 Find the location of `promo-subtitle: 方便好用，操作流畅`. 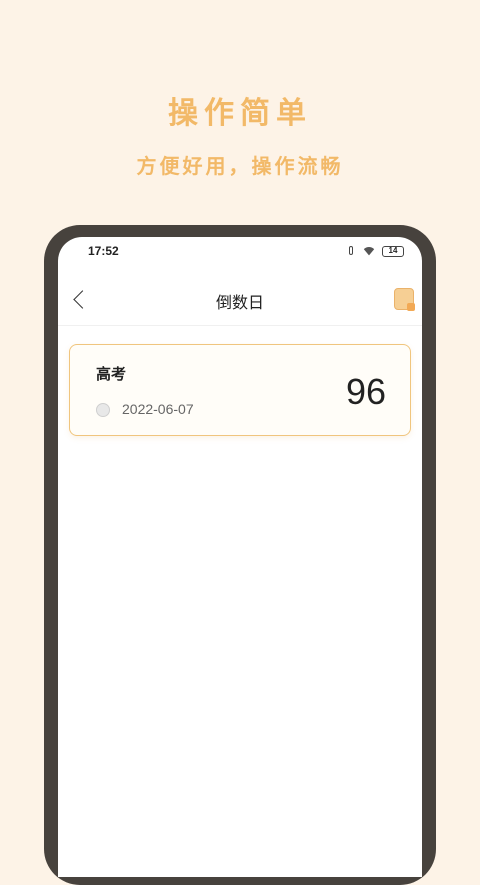

promo-subtitle: 方便好用，操作流畅 is located at coordinates (240, 166).